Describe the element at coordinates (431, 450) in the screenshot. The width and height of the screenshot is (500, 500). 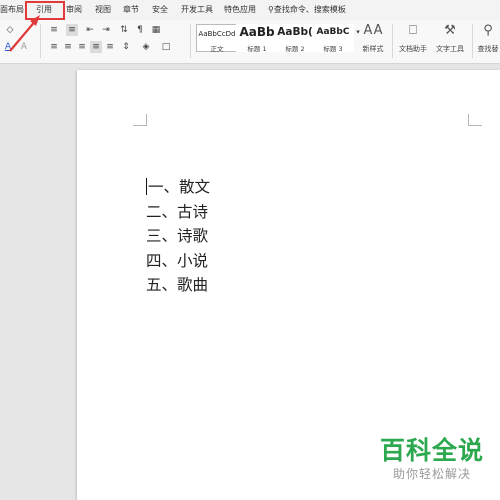
I see `watermark-title: 百科全说` at that location.